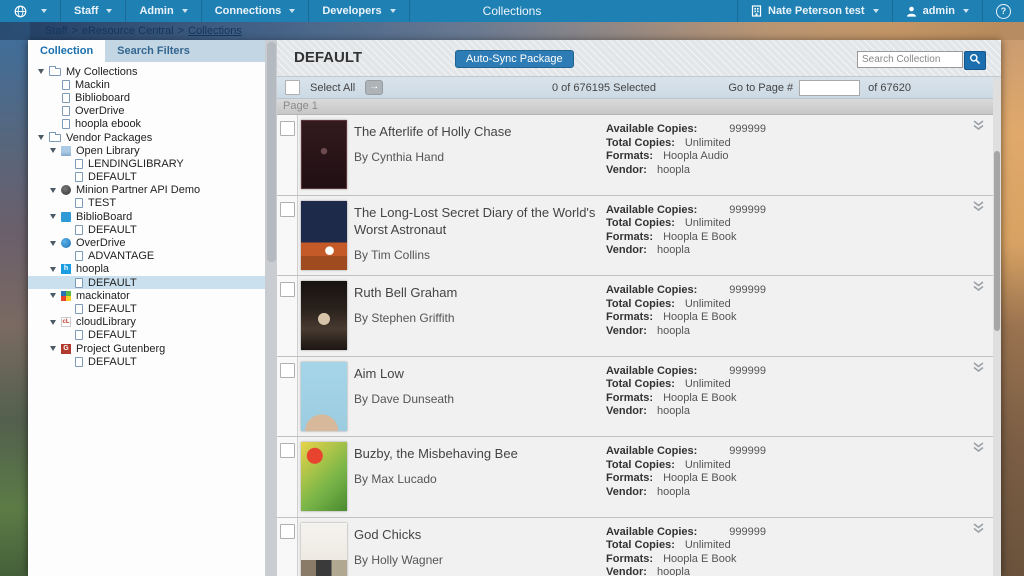  What do you see at coordinates (94, 11) in the screenshot?
I see `menu-staff: Staff` at bounding box center [94, 11].